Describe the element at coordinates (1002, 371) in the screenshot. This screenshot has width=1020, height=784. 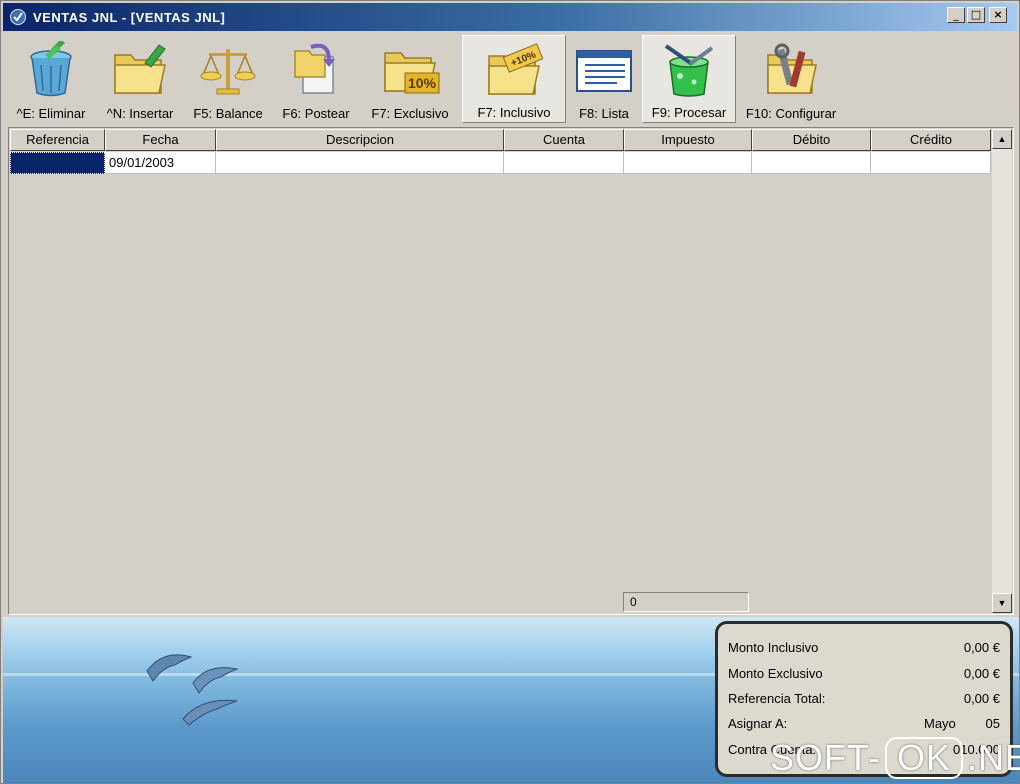
I see `vertical-scrollbar: ▲ ▼` at that location.